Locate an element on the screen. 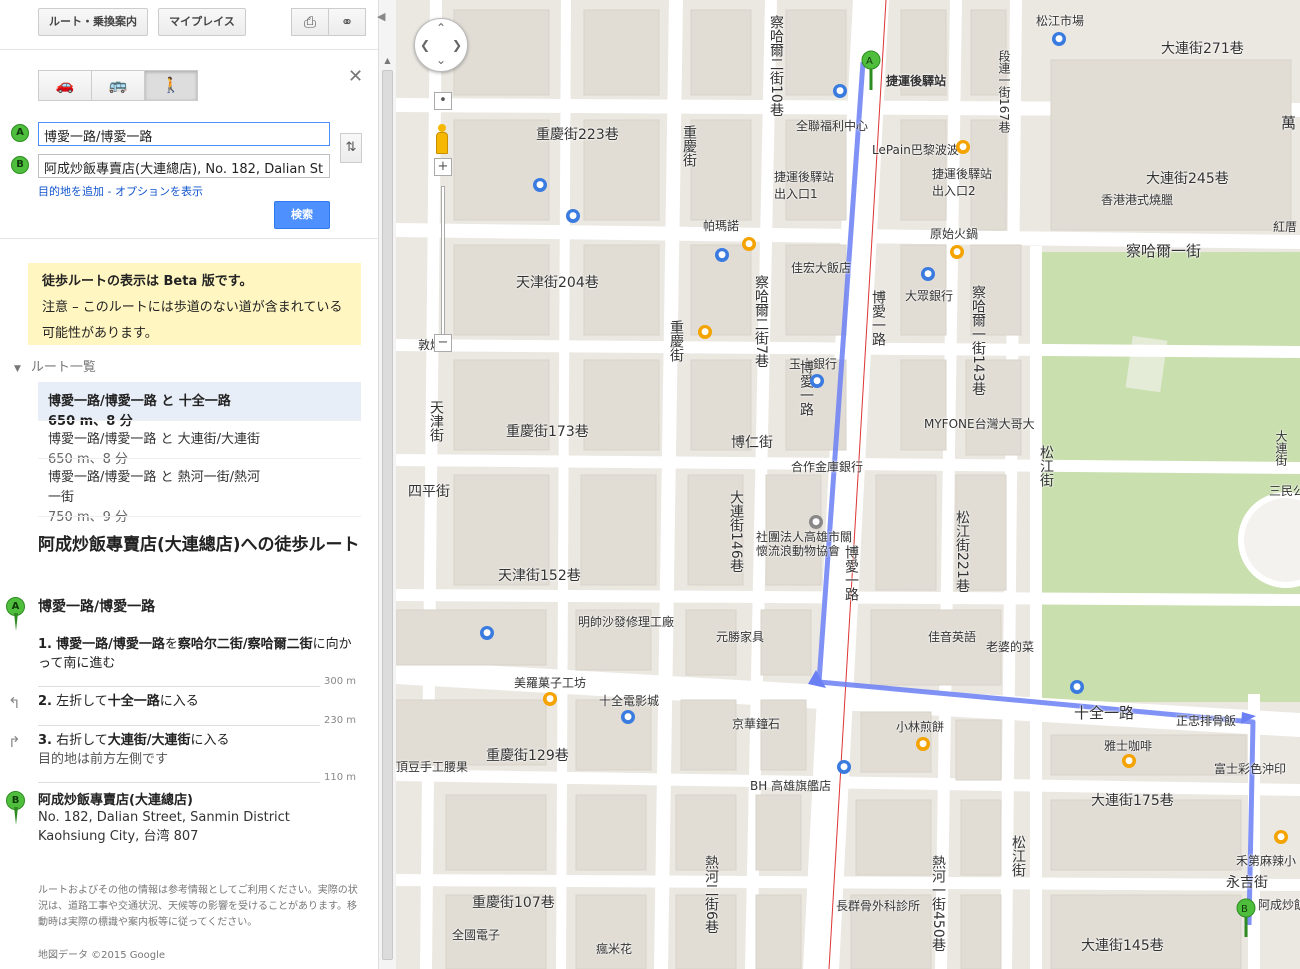 The height and width of the screenshot is (969, 1300). route-name: 博愛一路/博愛一路 と 十全一路 is located at coordinates (139, 401).